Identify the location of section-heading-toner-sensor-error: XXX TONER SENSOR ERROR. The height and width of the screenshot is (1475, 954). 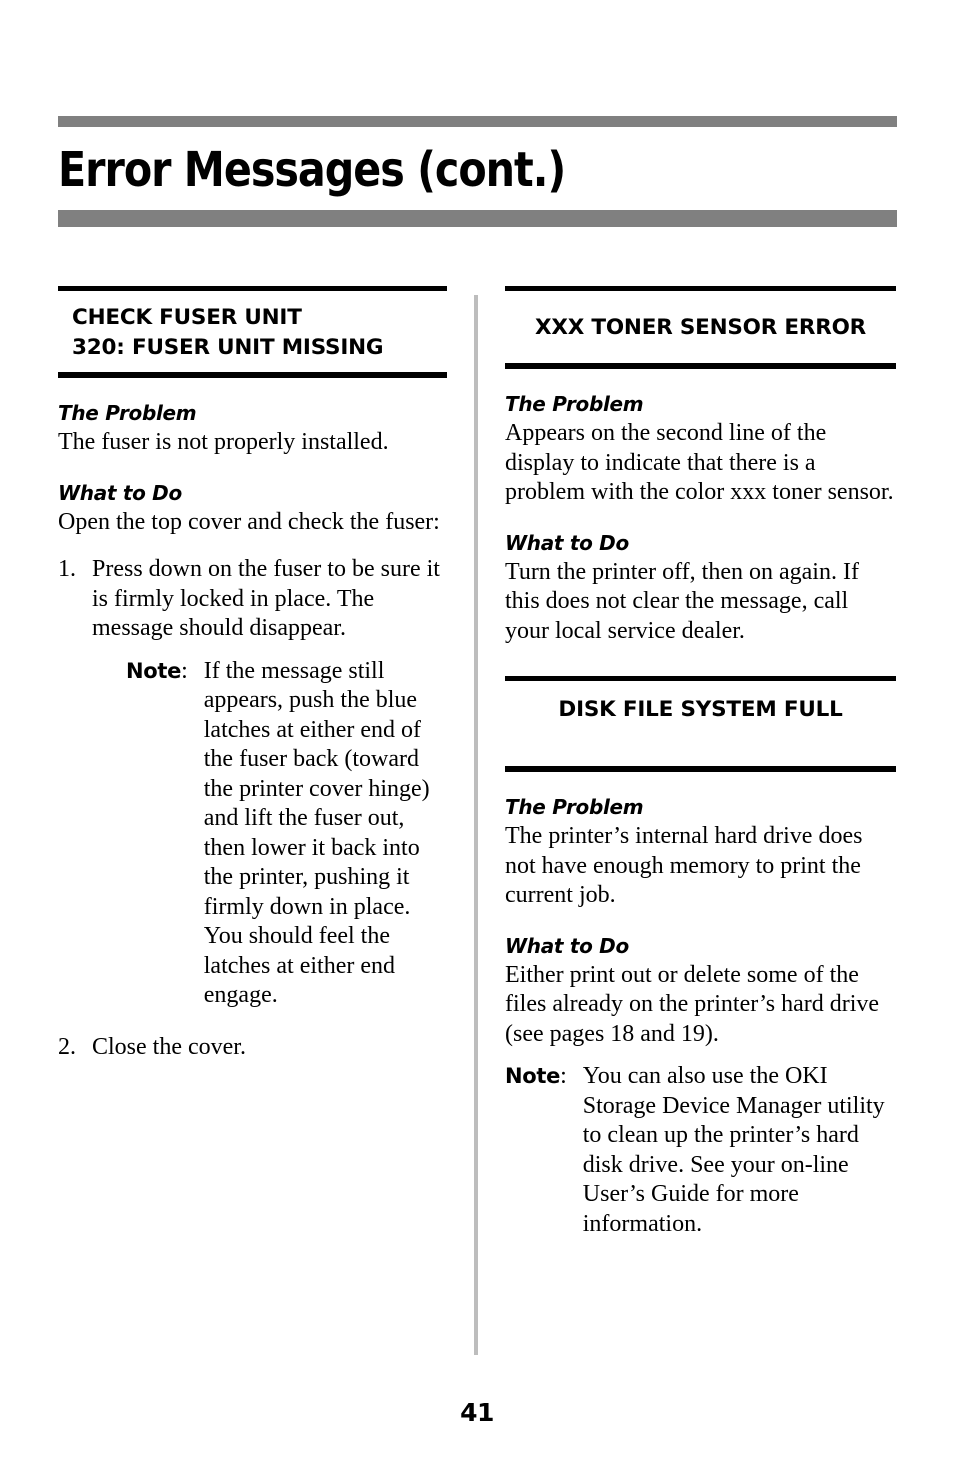
(700, 327).